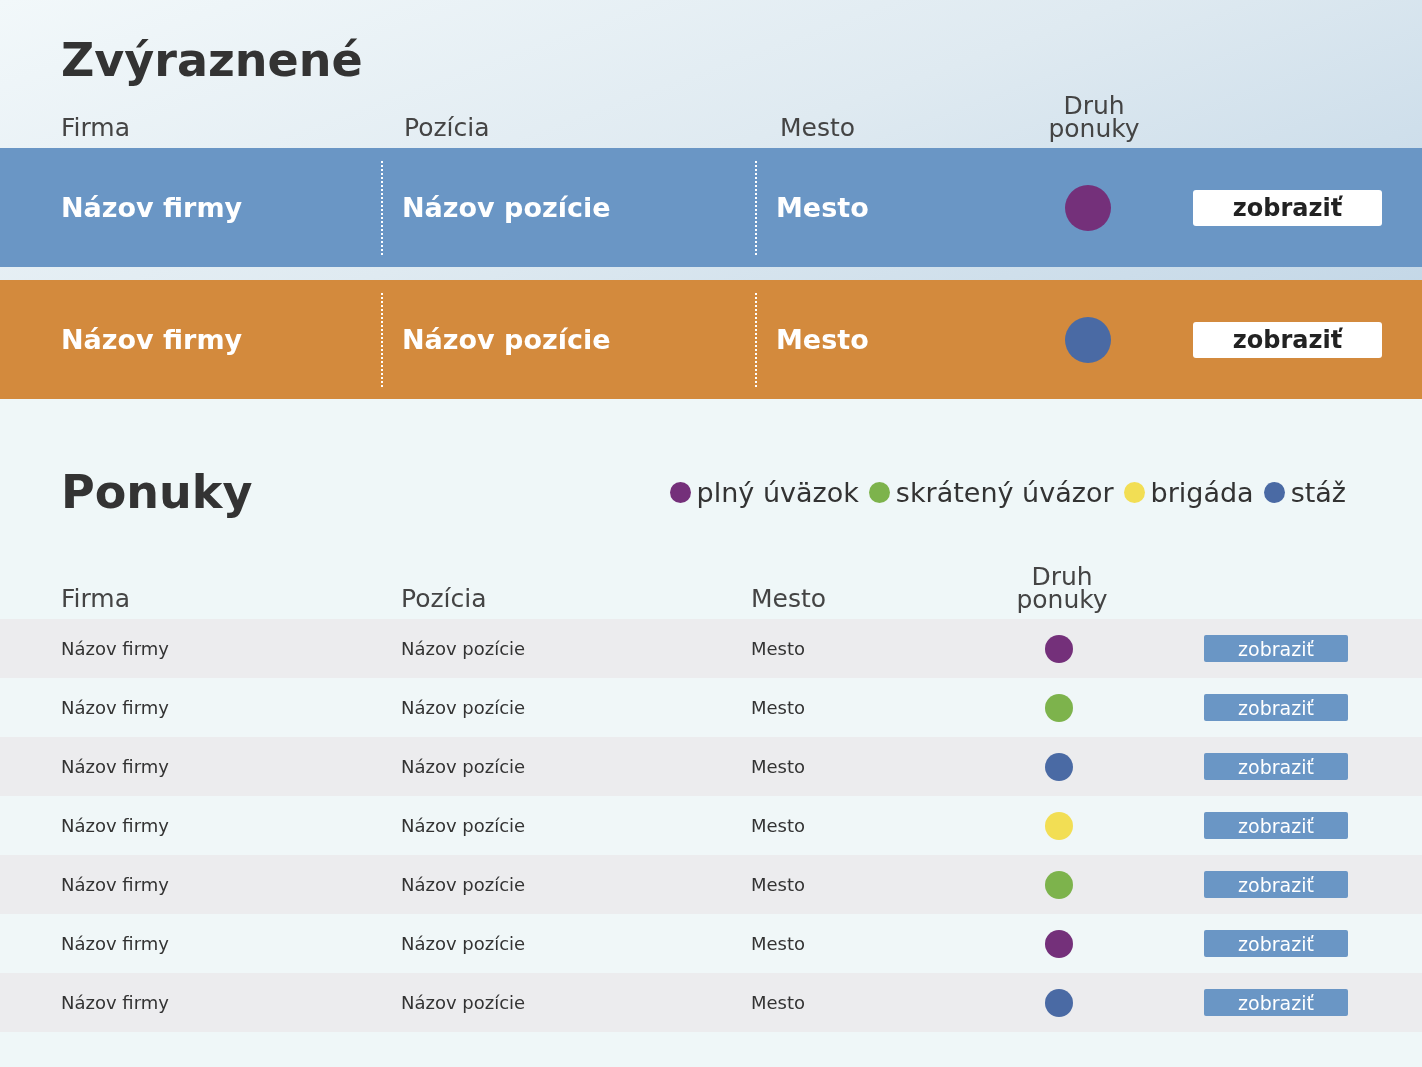 Image resolution: width=1422 pixels, height=1067 pixels. Describe the element at coordinates (156, 492) in the screenshot. I see `section-title: Ponuky` at that location.